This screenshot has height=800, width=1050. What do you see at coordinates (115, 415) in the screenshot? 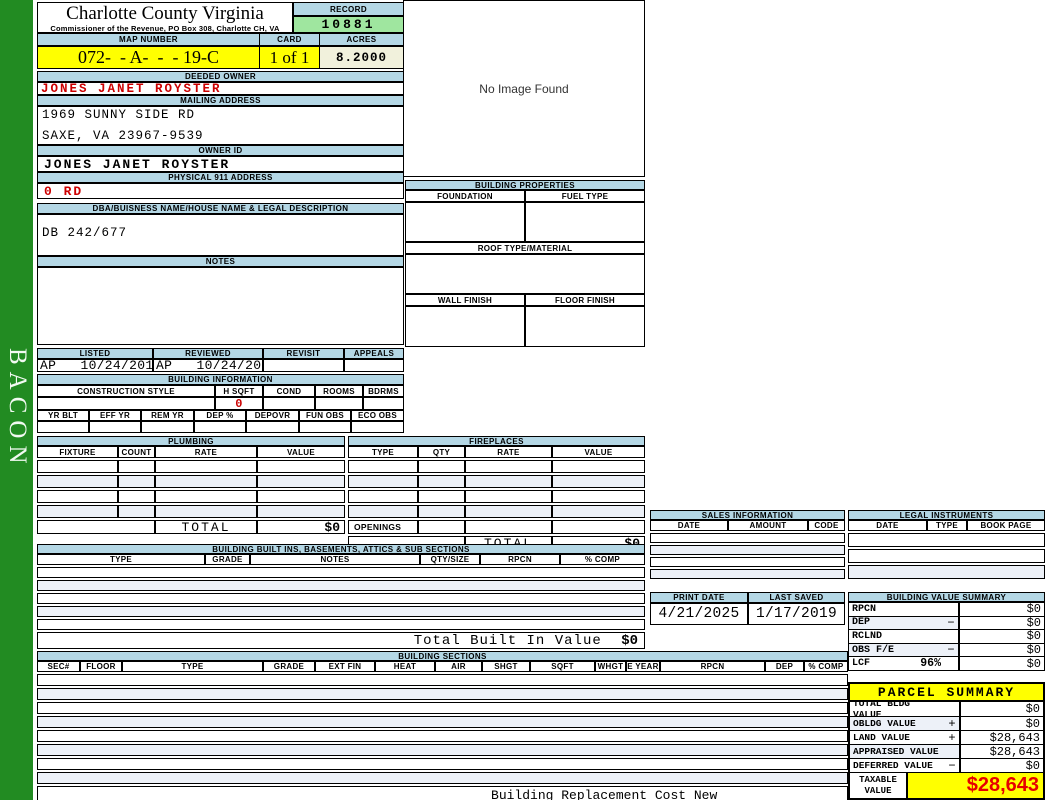
I see `effyr-label: EFF YR` at bounding box center [115, 415].